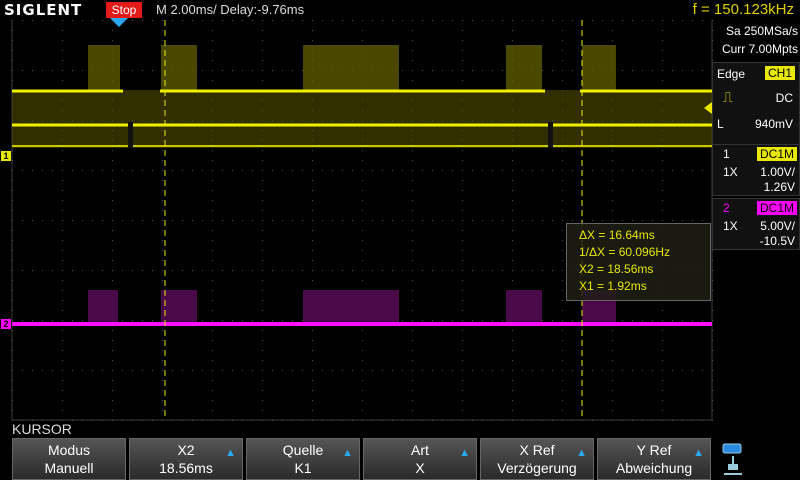 The width and height of the screenshot is (800, 480). I want to click on cursor-x2-value: X2 = 18.56ms, so click(616, 269).